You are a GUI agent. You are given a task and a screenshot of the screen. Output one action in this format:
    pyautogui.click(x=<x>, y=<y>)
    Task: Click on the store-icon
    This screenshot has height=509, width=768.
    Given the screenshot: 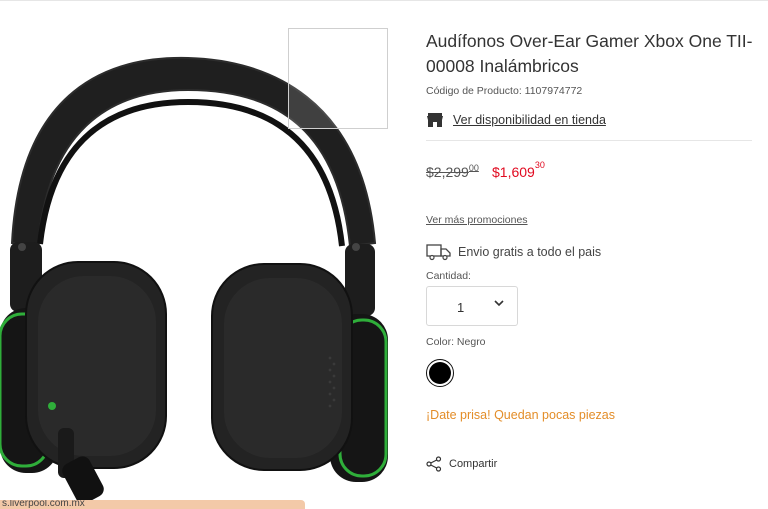 What is the action you would take?
    pyautogui.click(x=435, y=120)
    